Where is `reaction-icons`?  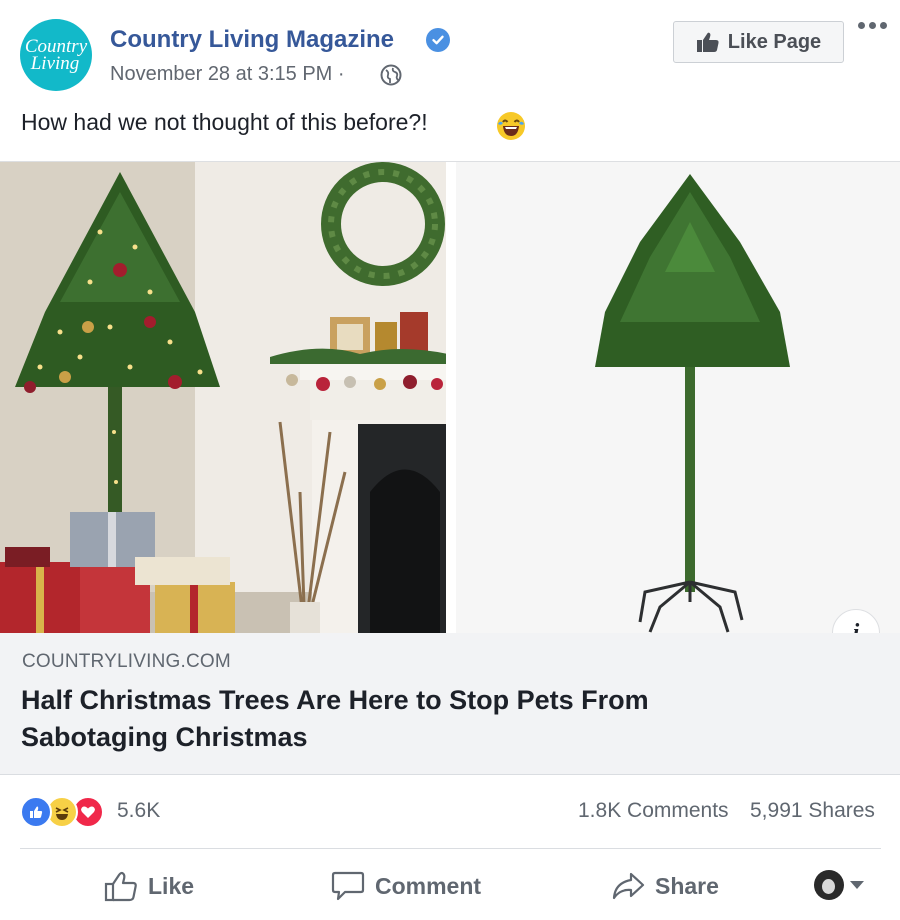 reaction-icons is located at coordinates (62, 812).